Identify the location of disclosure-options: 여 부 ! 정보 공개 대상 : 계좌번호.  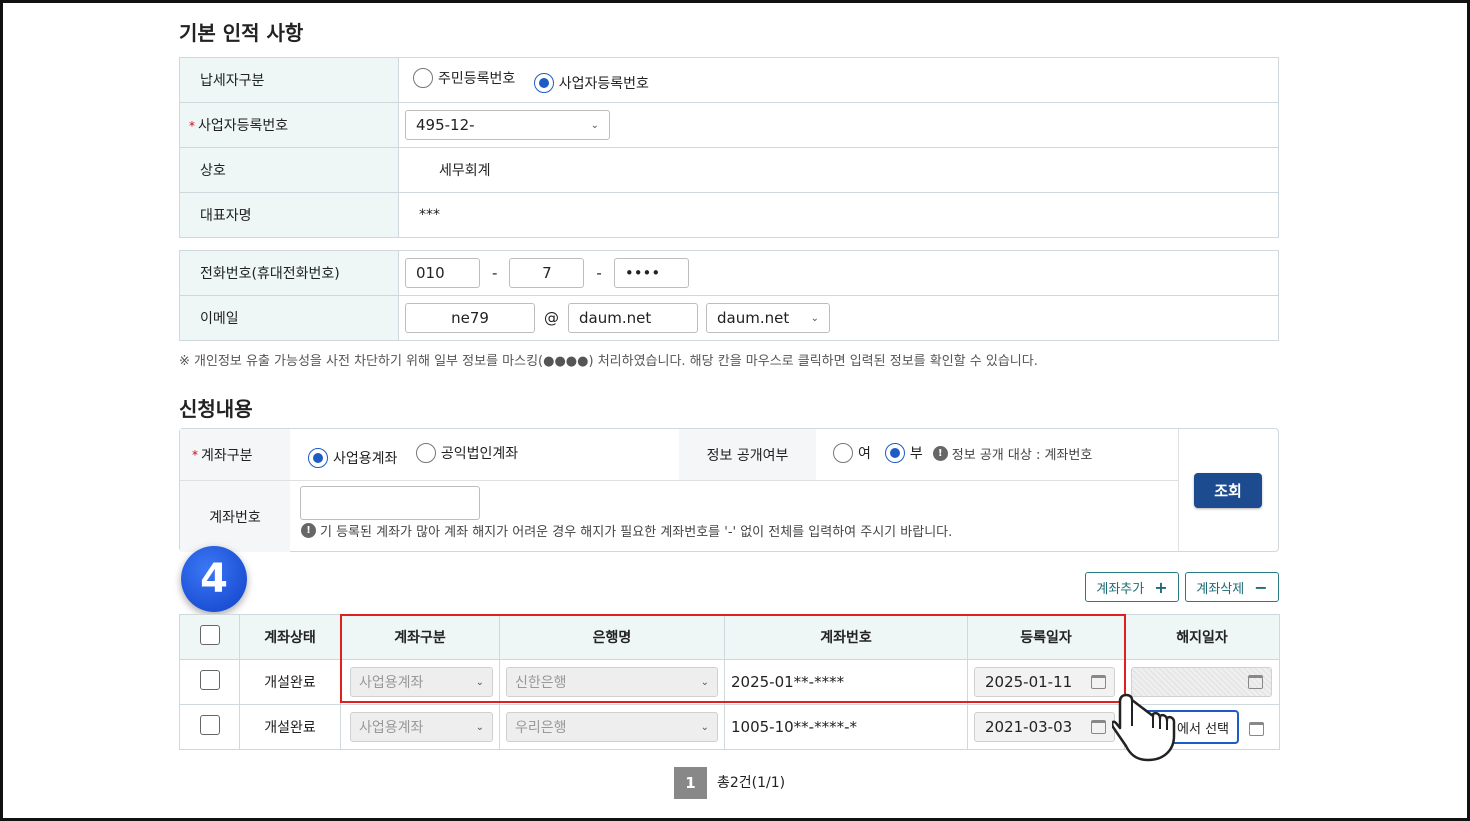
(962, 453).